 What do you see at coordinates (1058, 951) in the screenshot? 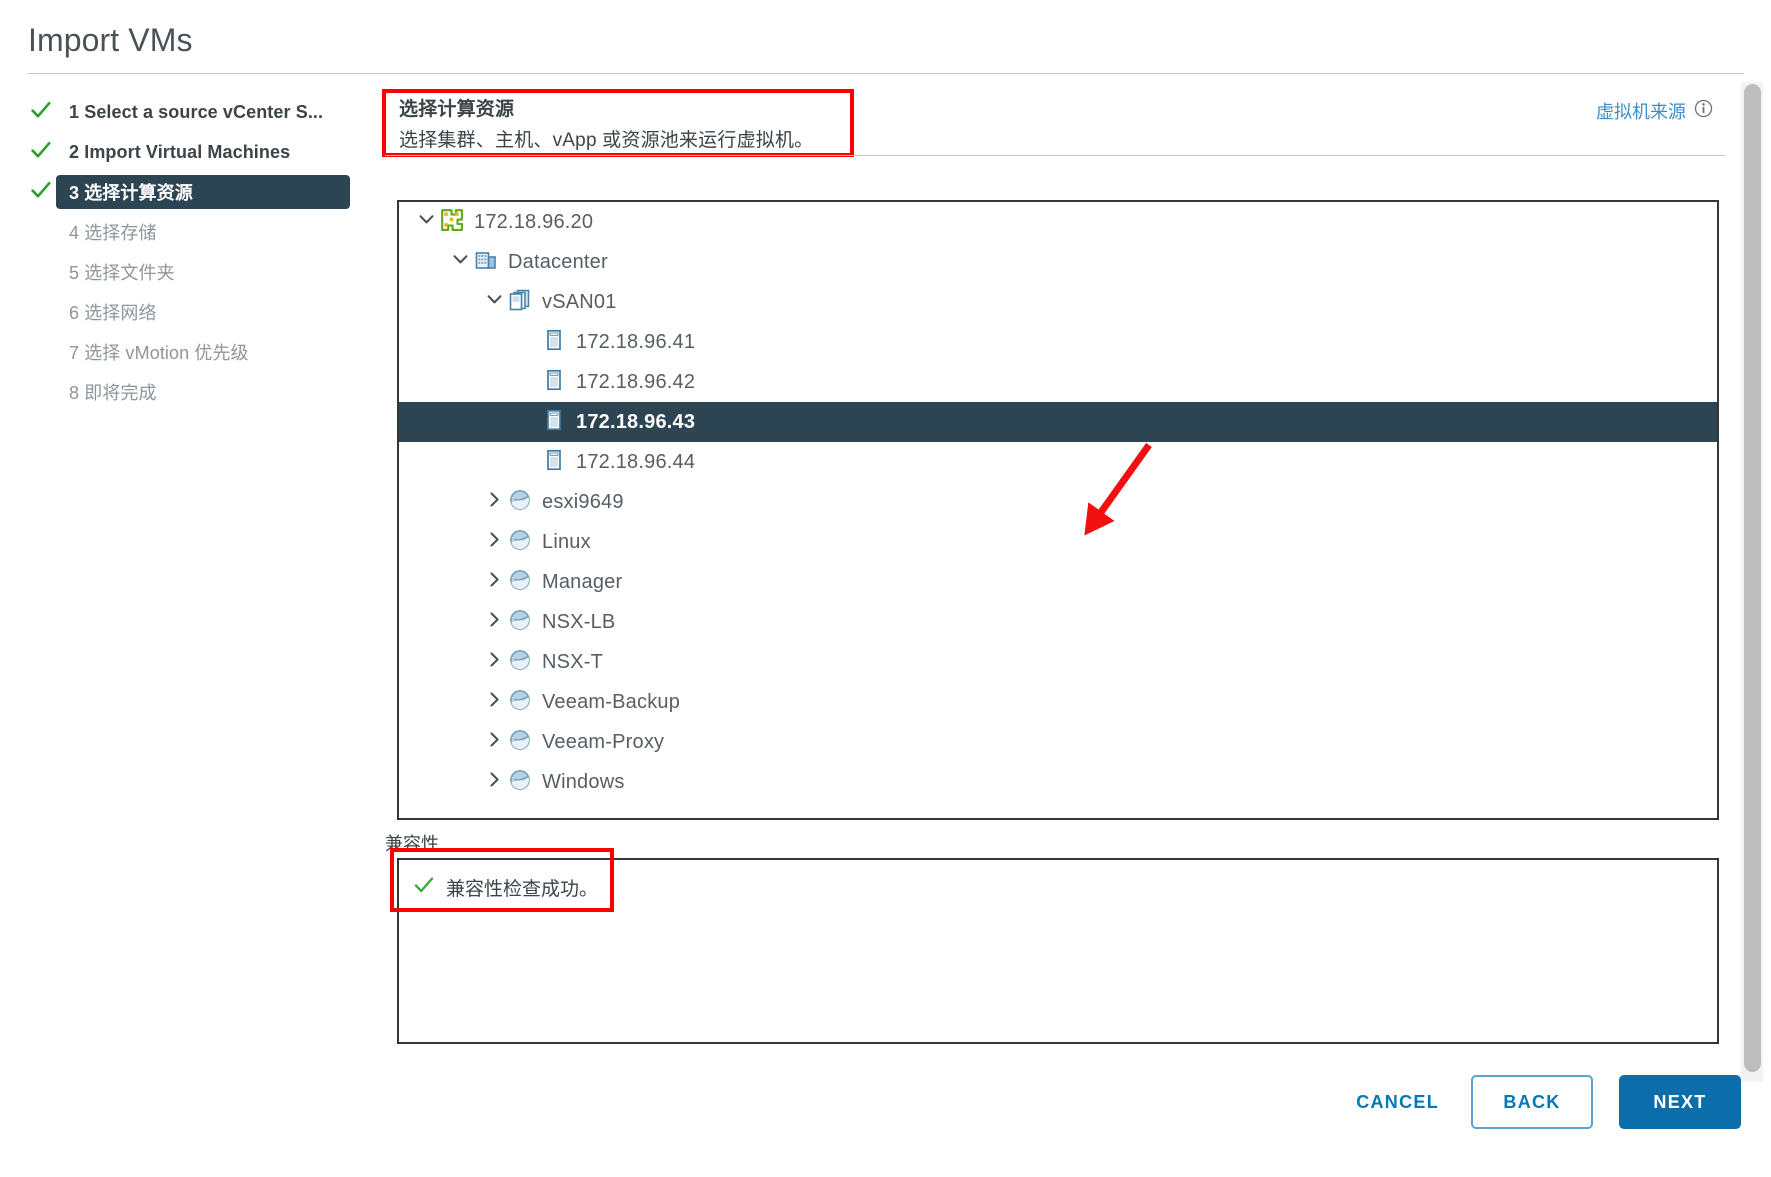
I see `compatibility-panel: 兼容性检查成功。` at bounding box center [1058, 951].